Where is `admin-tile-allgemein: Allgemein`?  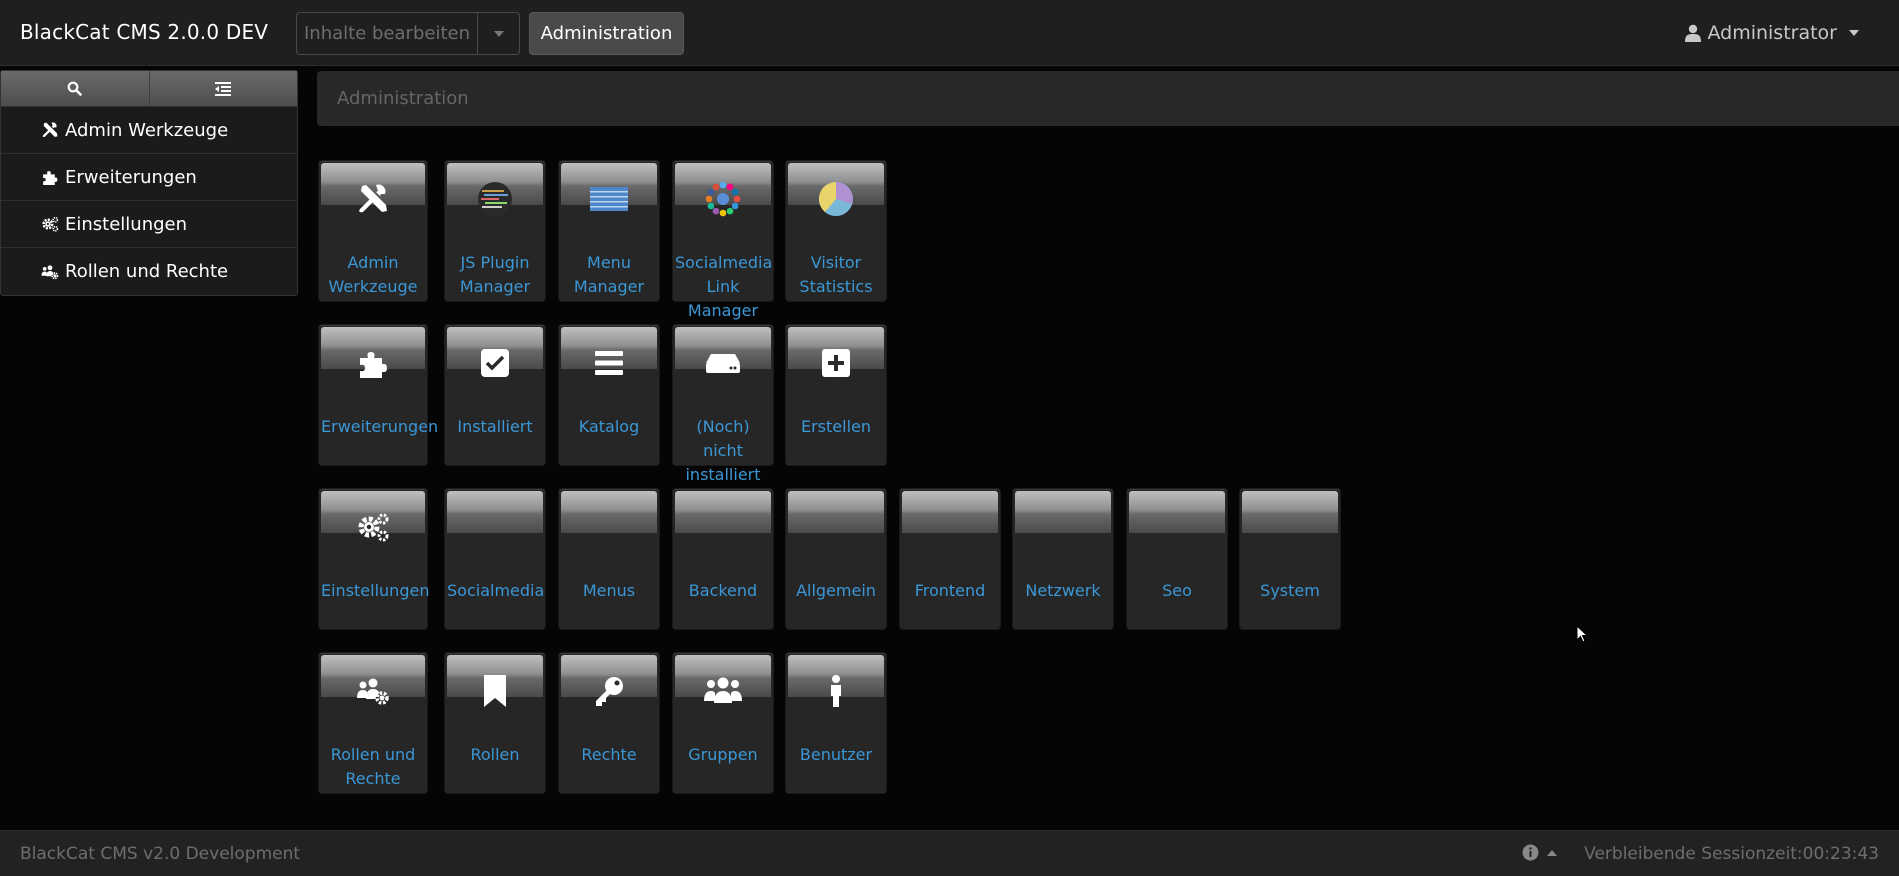 admin-tile-allgemein: Allgemein is located at coordinates (836, 559).